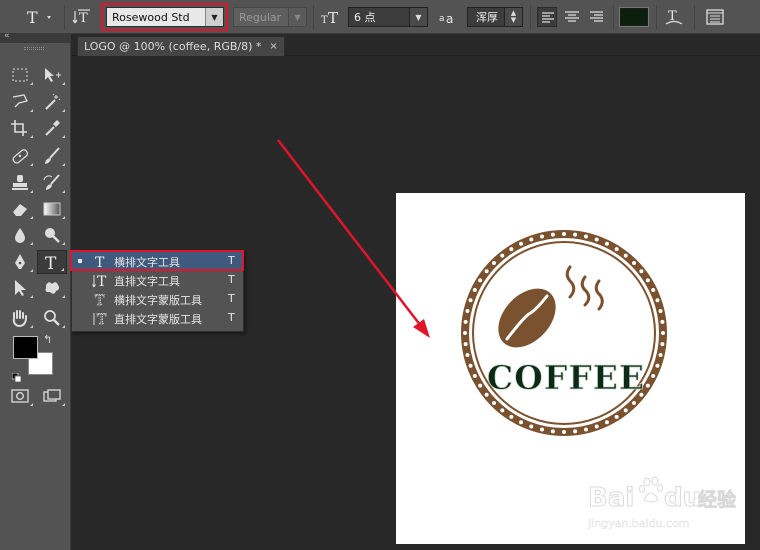  I want to click on baidu-logo: Bai du 经验 jingyan.baidu.com, so click(662, 503).